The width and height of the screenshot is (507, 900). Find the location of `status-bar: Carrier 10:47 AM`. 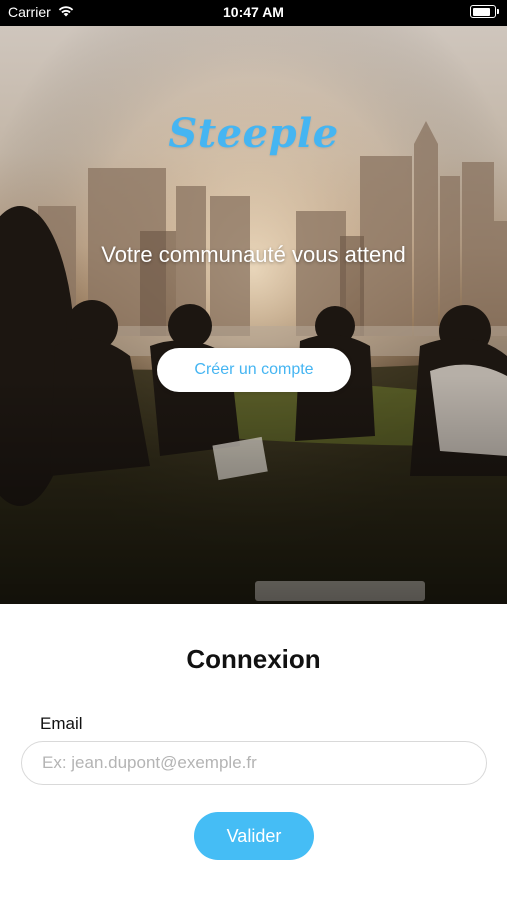

status-bar: Carrier 10:47 AM is located at coordinates (253, 13).